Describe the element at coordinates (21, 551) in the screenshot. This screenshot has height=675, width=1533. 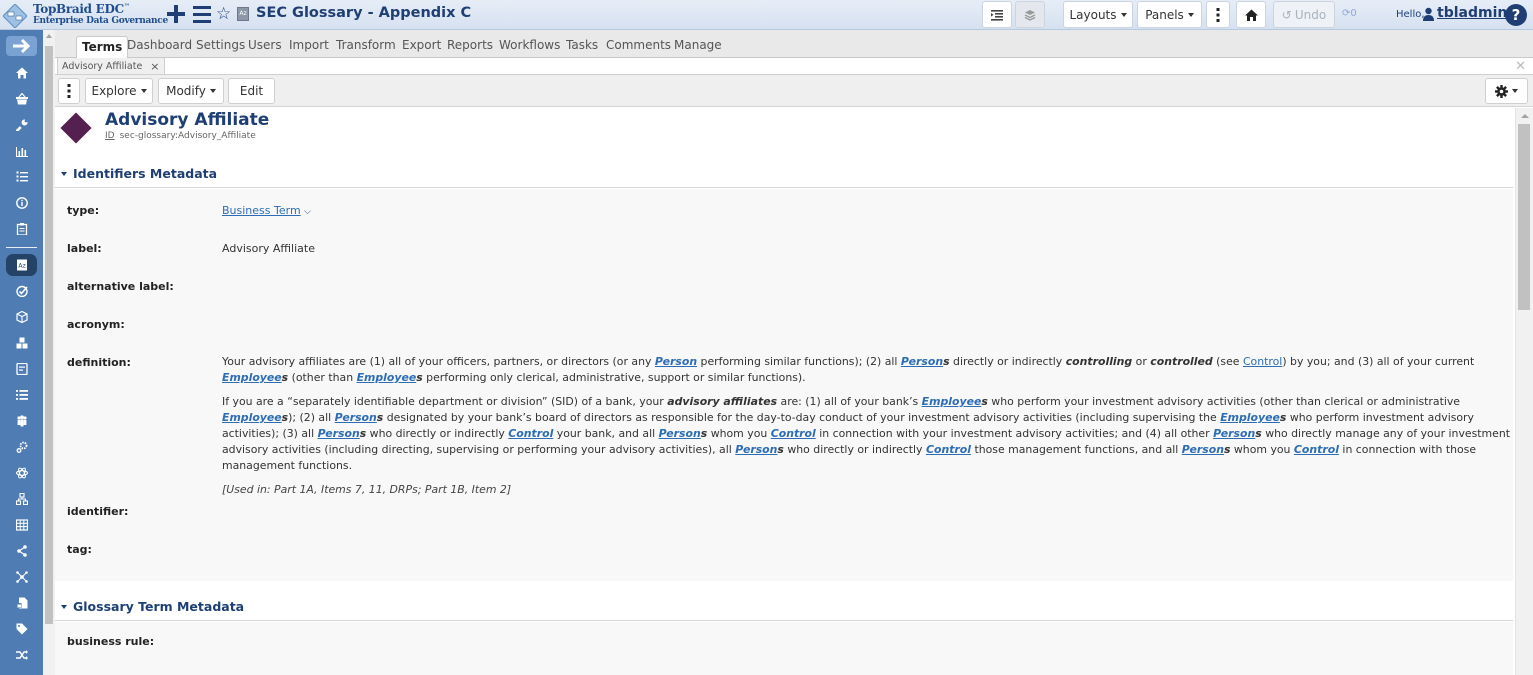
I see `sidebar-item-share` at that location.